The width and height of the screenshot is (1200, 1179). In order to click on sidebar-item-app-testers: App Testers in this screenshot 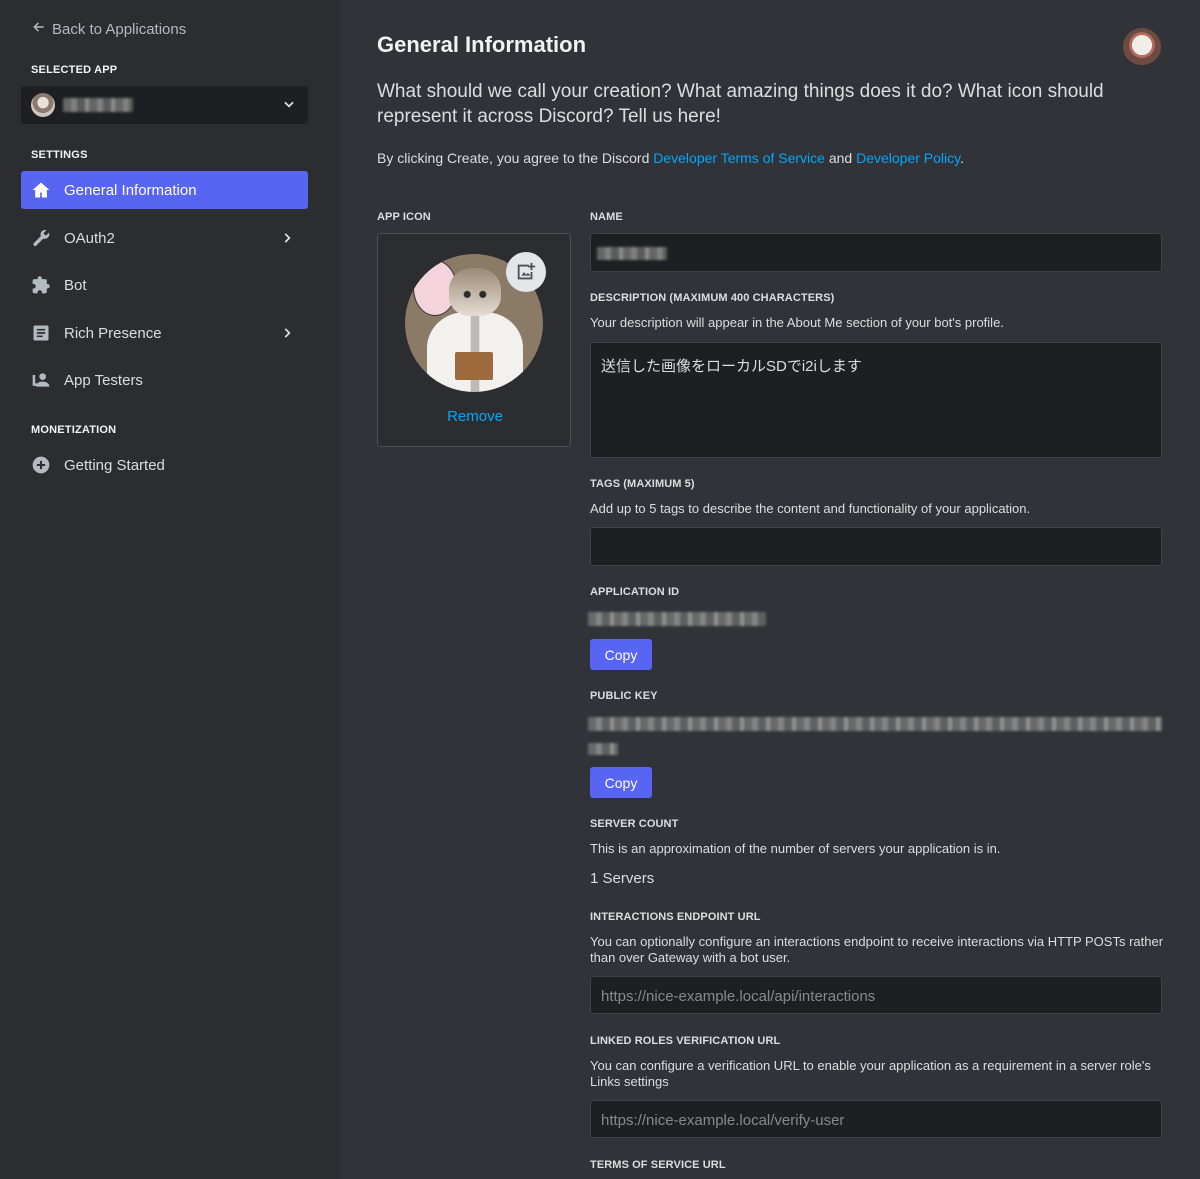, I will do `click(164, 380)`.